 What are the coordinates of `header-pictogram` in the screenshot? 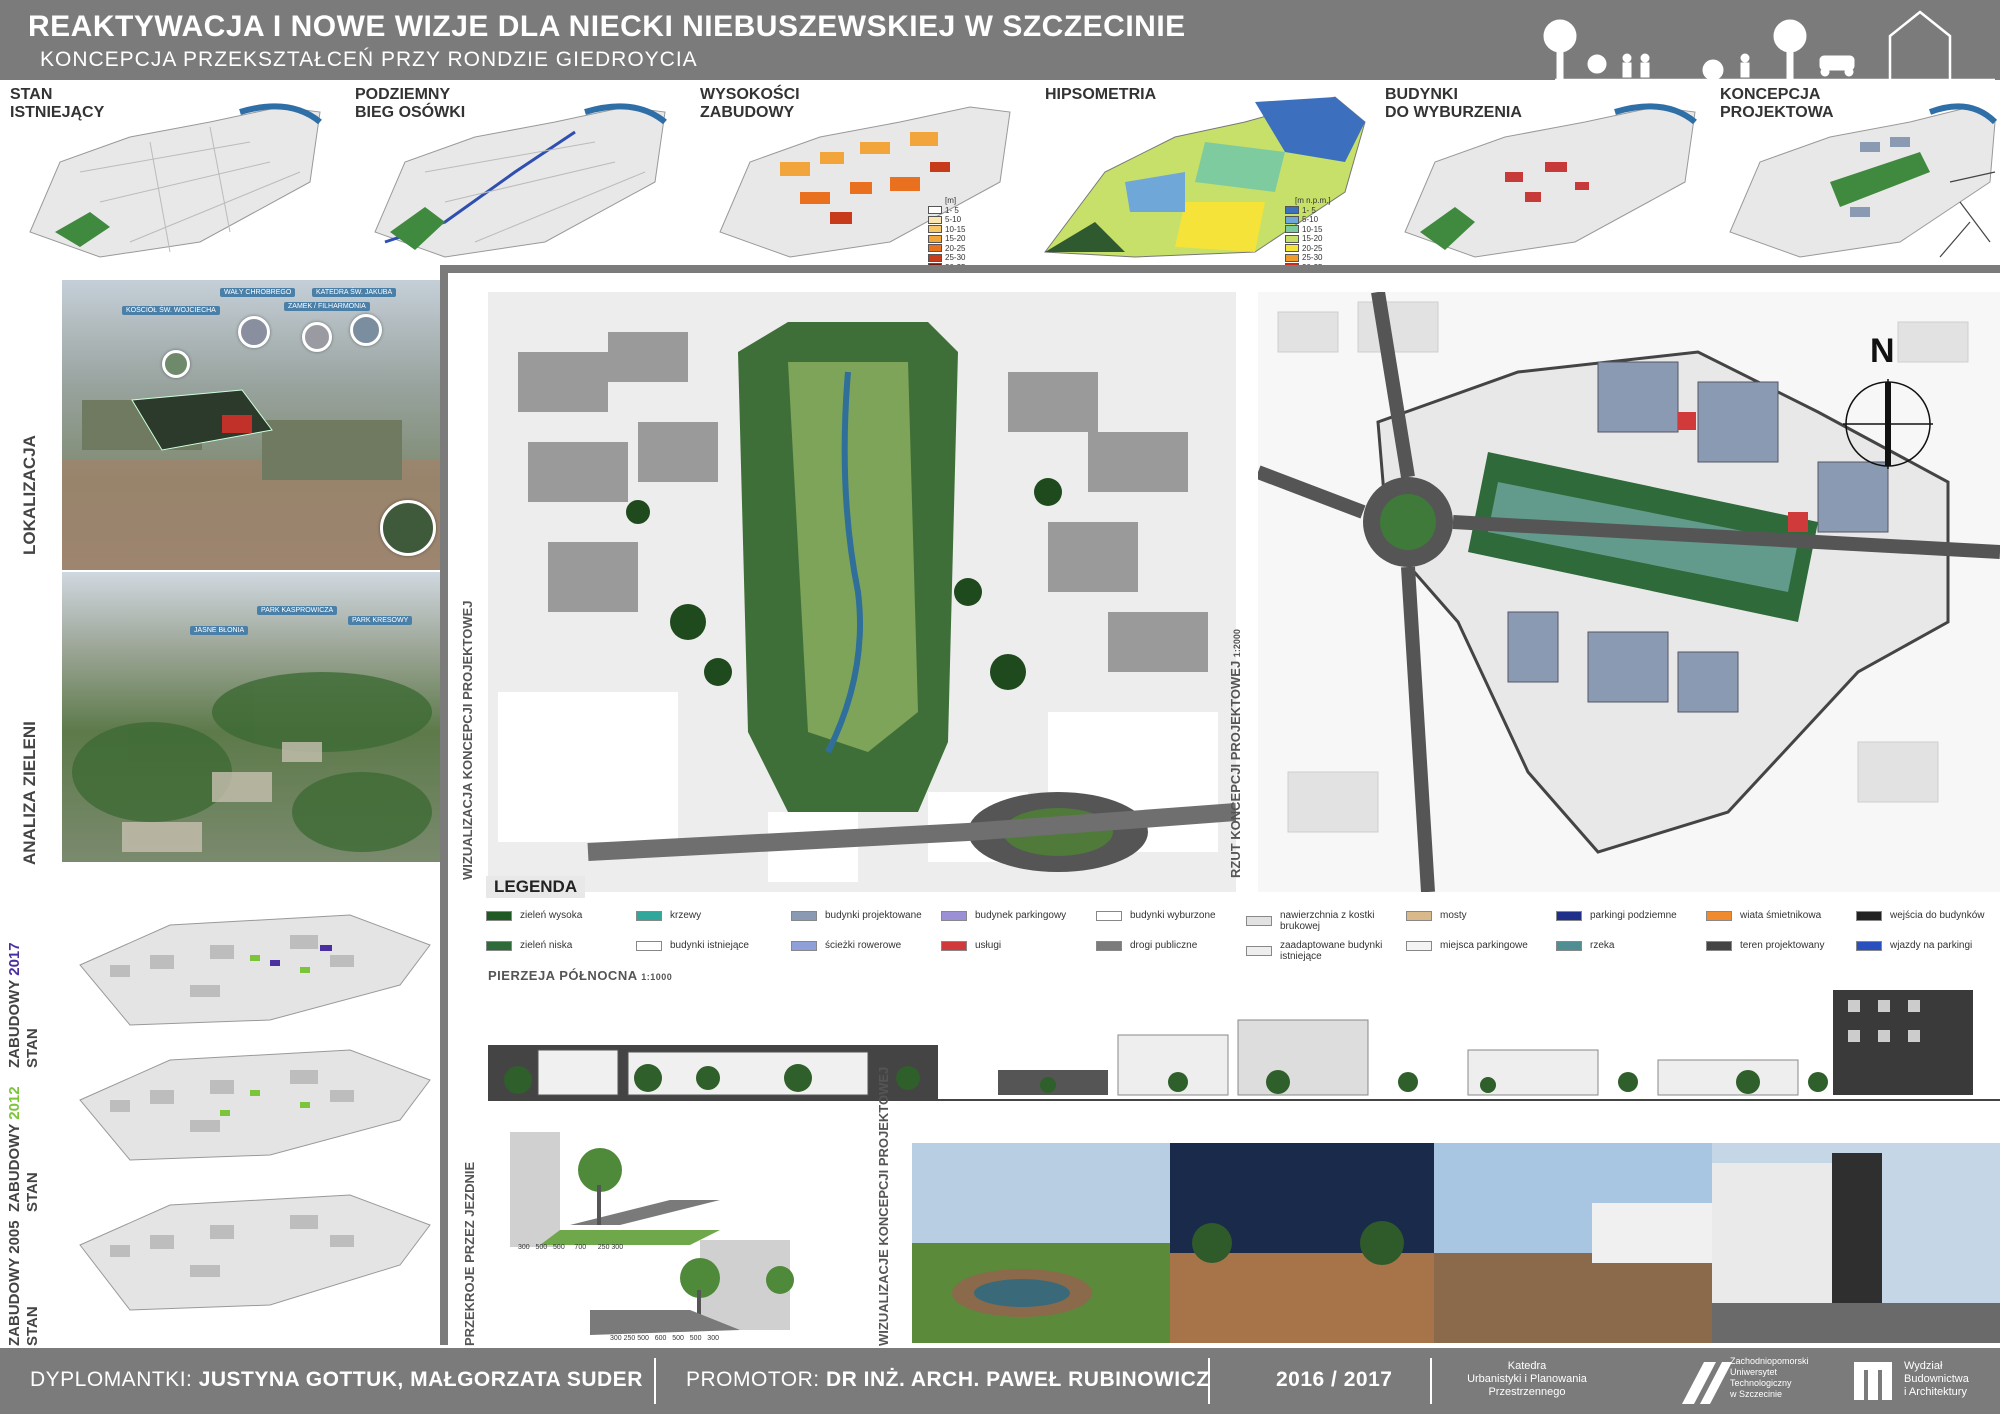 It's located at (1769, 45).